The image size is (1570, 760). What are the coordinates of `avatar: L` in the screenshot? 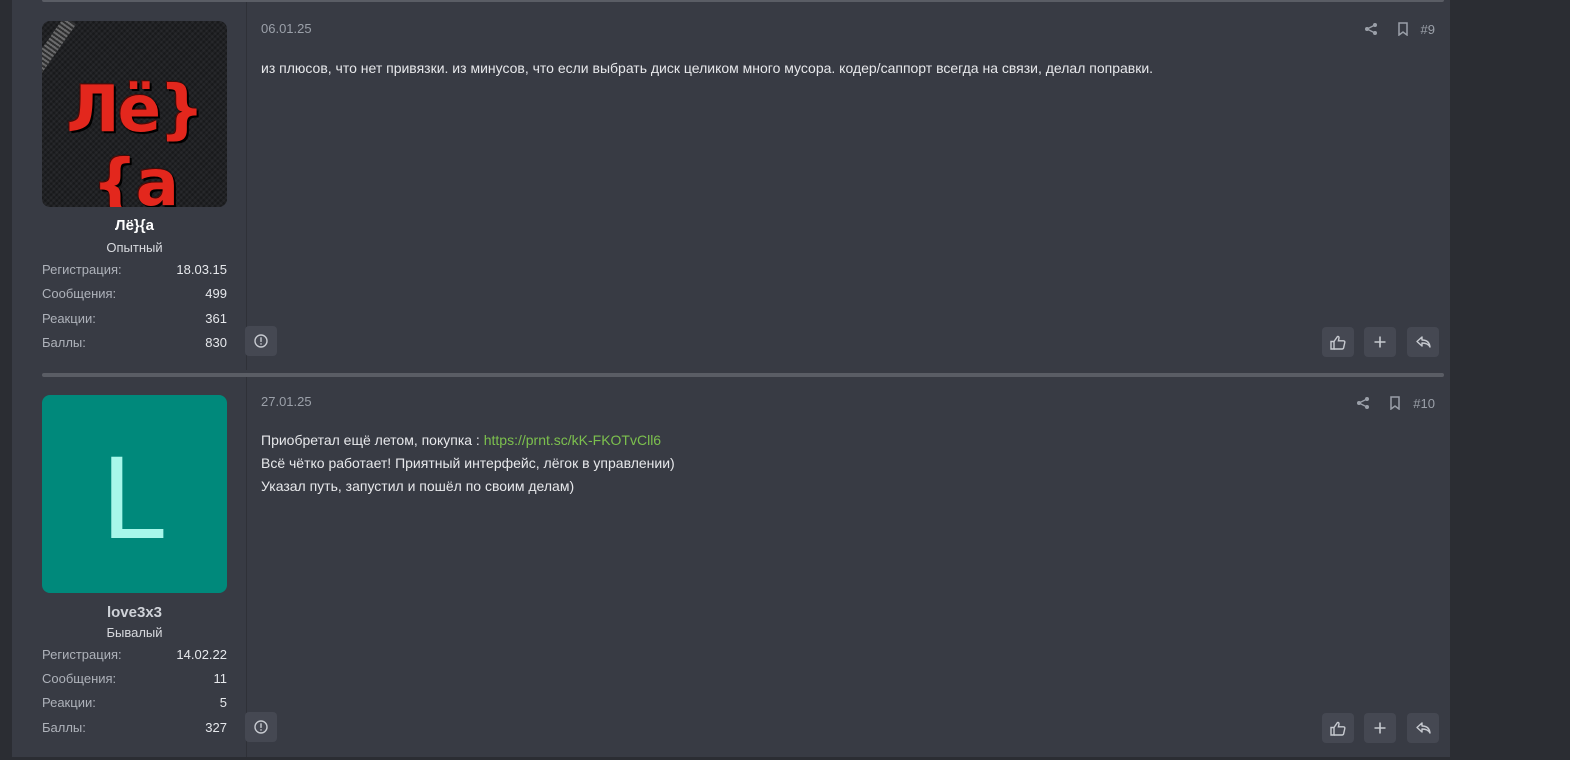 It's located at (134, 494).